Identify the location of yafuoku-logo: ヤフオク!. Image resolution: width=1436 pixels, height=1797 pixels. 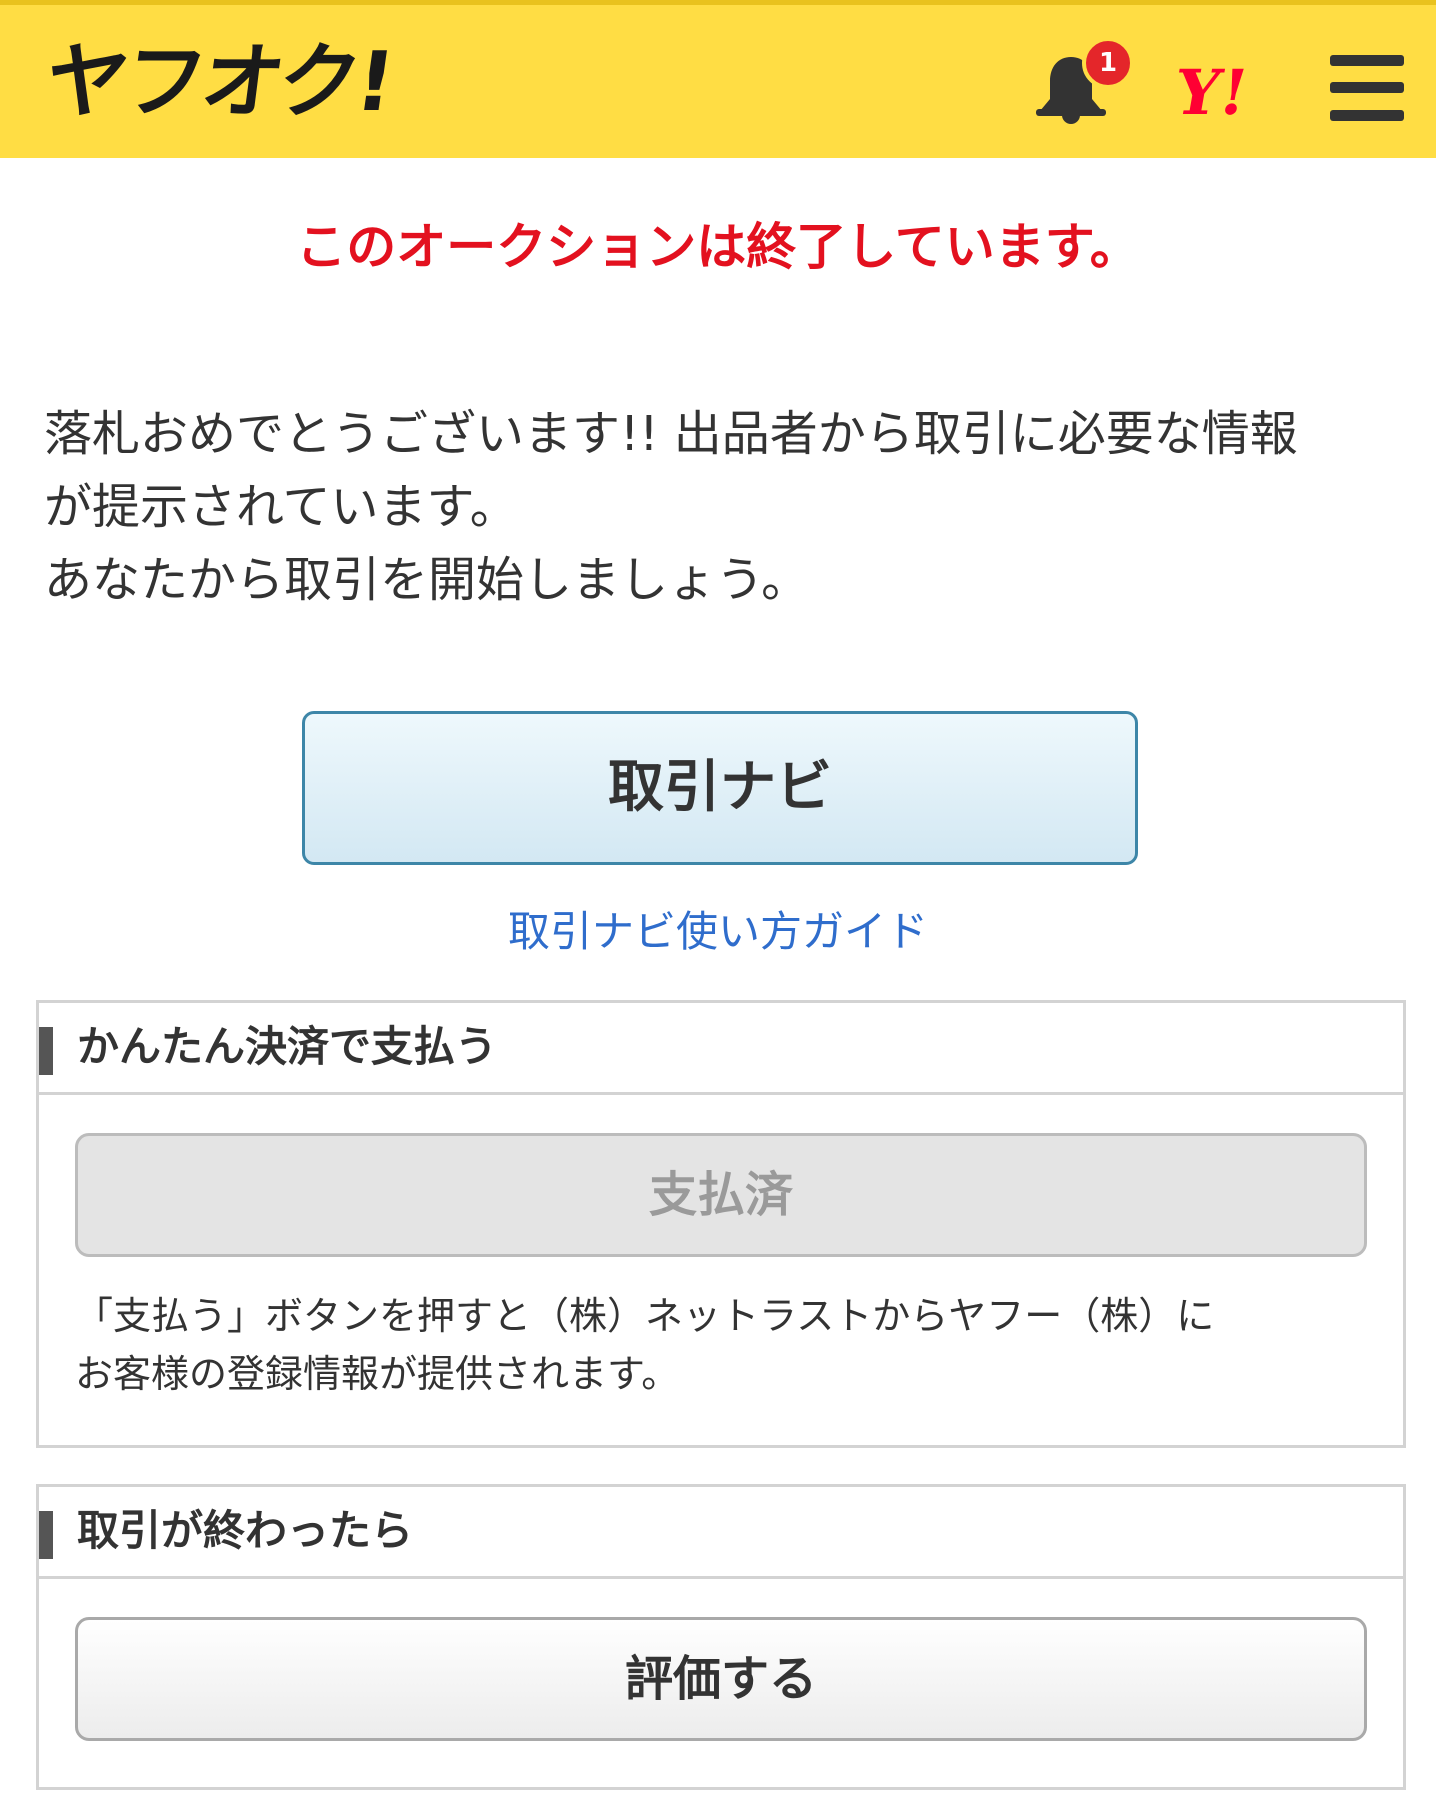
(218, 83).